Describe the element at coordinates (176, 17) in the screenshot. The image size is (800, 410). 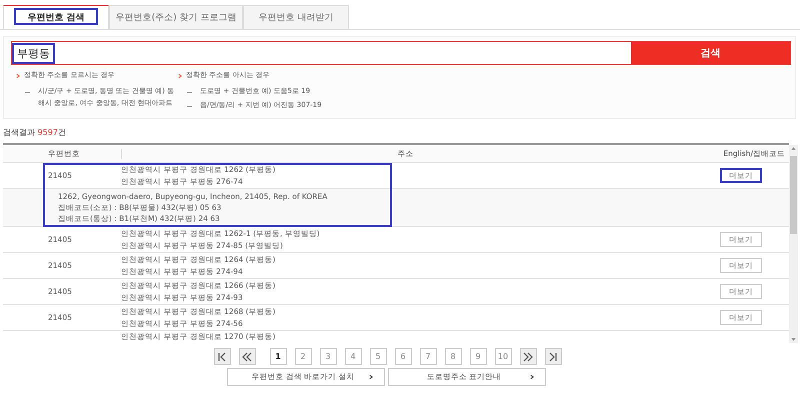
I see `tab: 우편번호(주소) 찾기 프로그램` at that location.